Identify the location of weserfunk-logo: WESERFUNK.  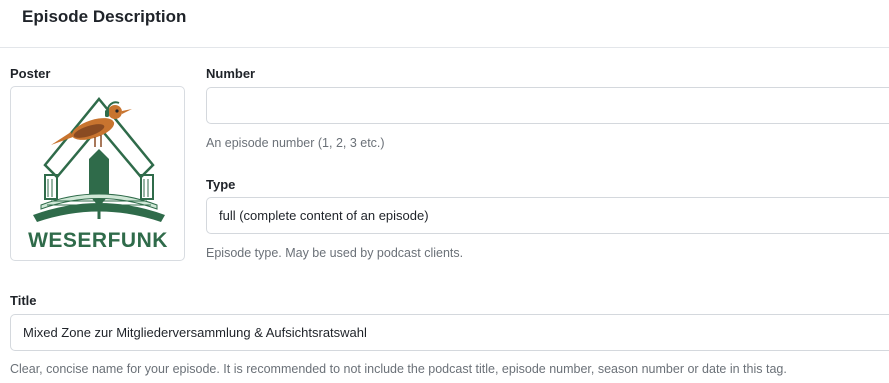
(98, 174).